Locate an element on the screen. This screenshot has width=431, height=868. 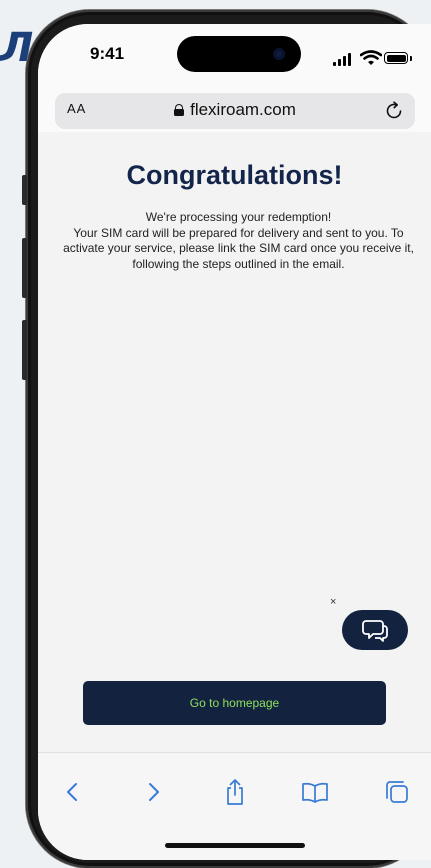
bookmarks-icon is located at coordinates (315, 792).